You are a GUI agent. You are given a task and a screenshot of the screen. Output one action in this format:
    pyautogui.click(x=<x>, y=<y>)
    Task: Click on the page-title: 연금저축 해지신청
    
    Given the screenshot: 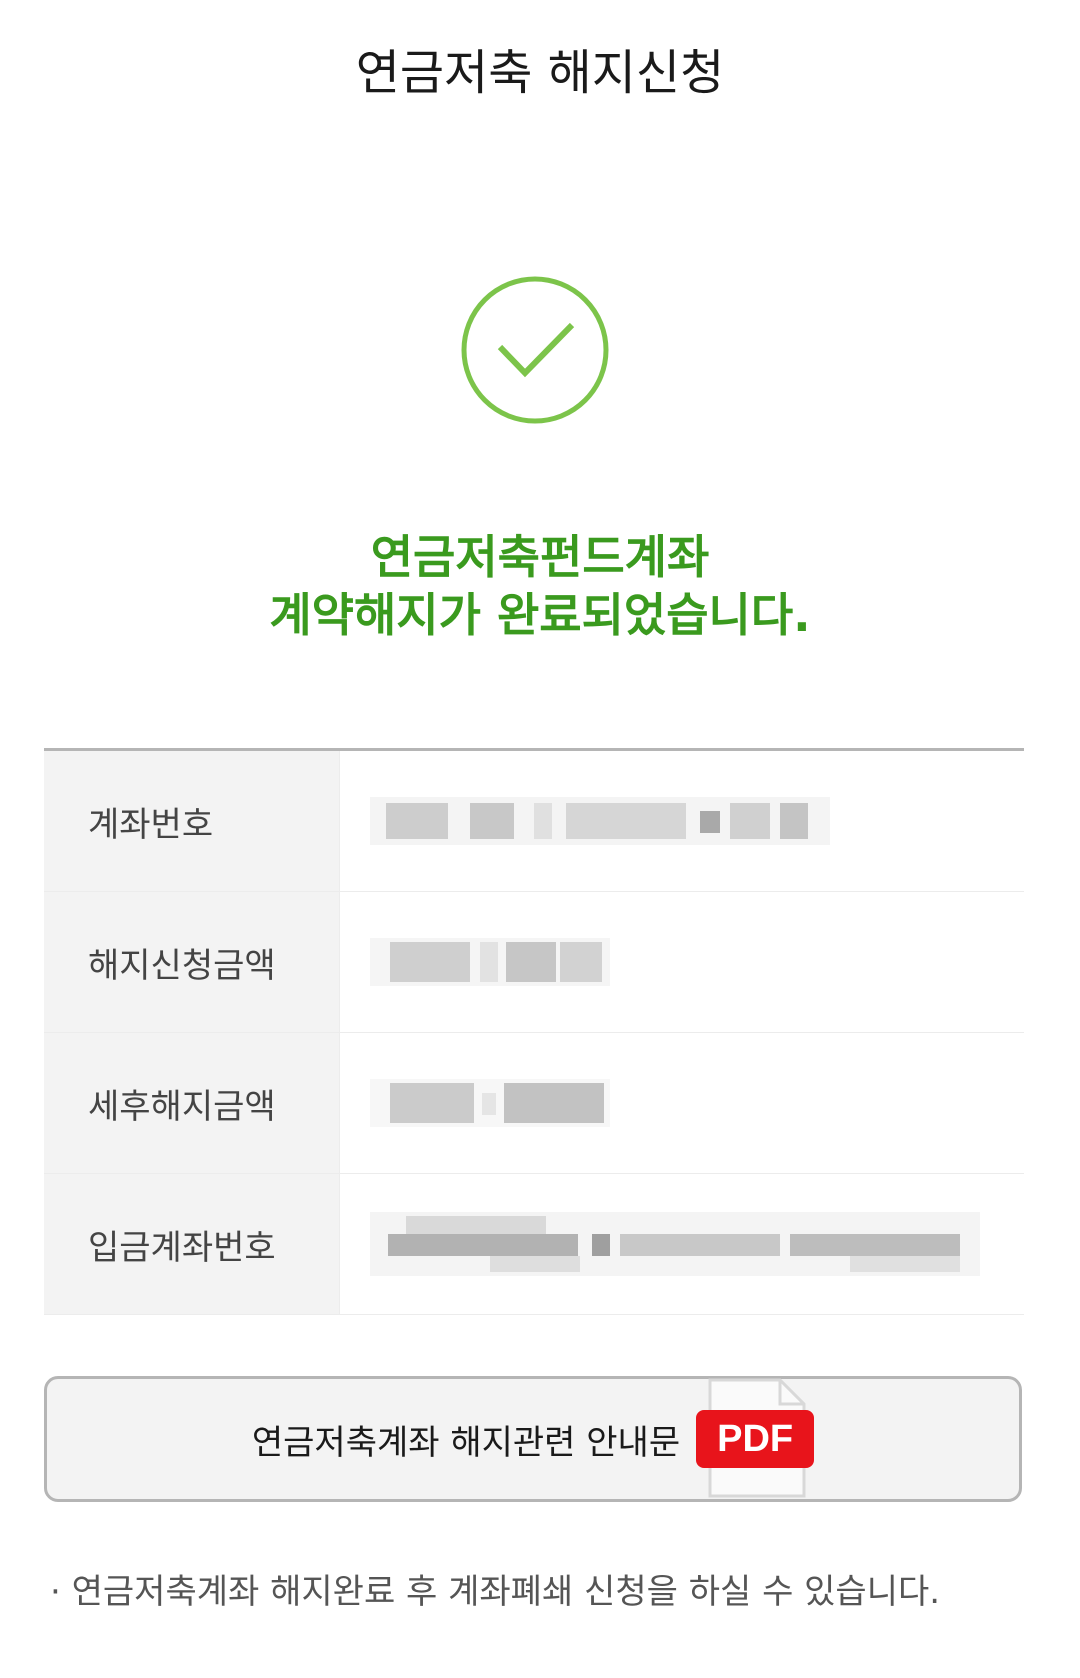 What is the action you would take?
    pyautogui.click(x=540, y=73)
    